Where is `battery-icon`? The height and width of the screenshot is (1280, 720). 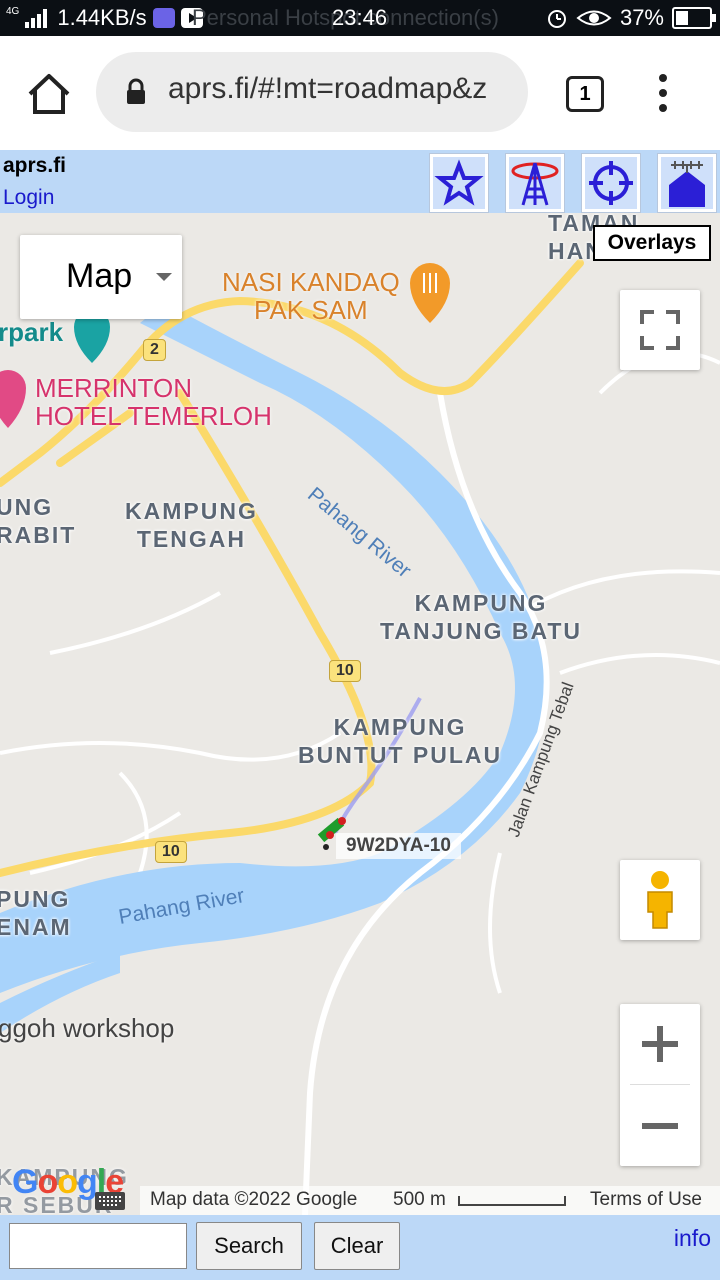 battery-icon is located at coordinates (694, 18).